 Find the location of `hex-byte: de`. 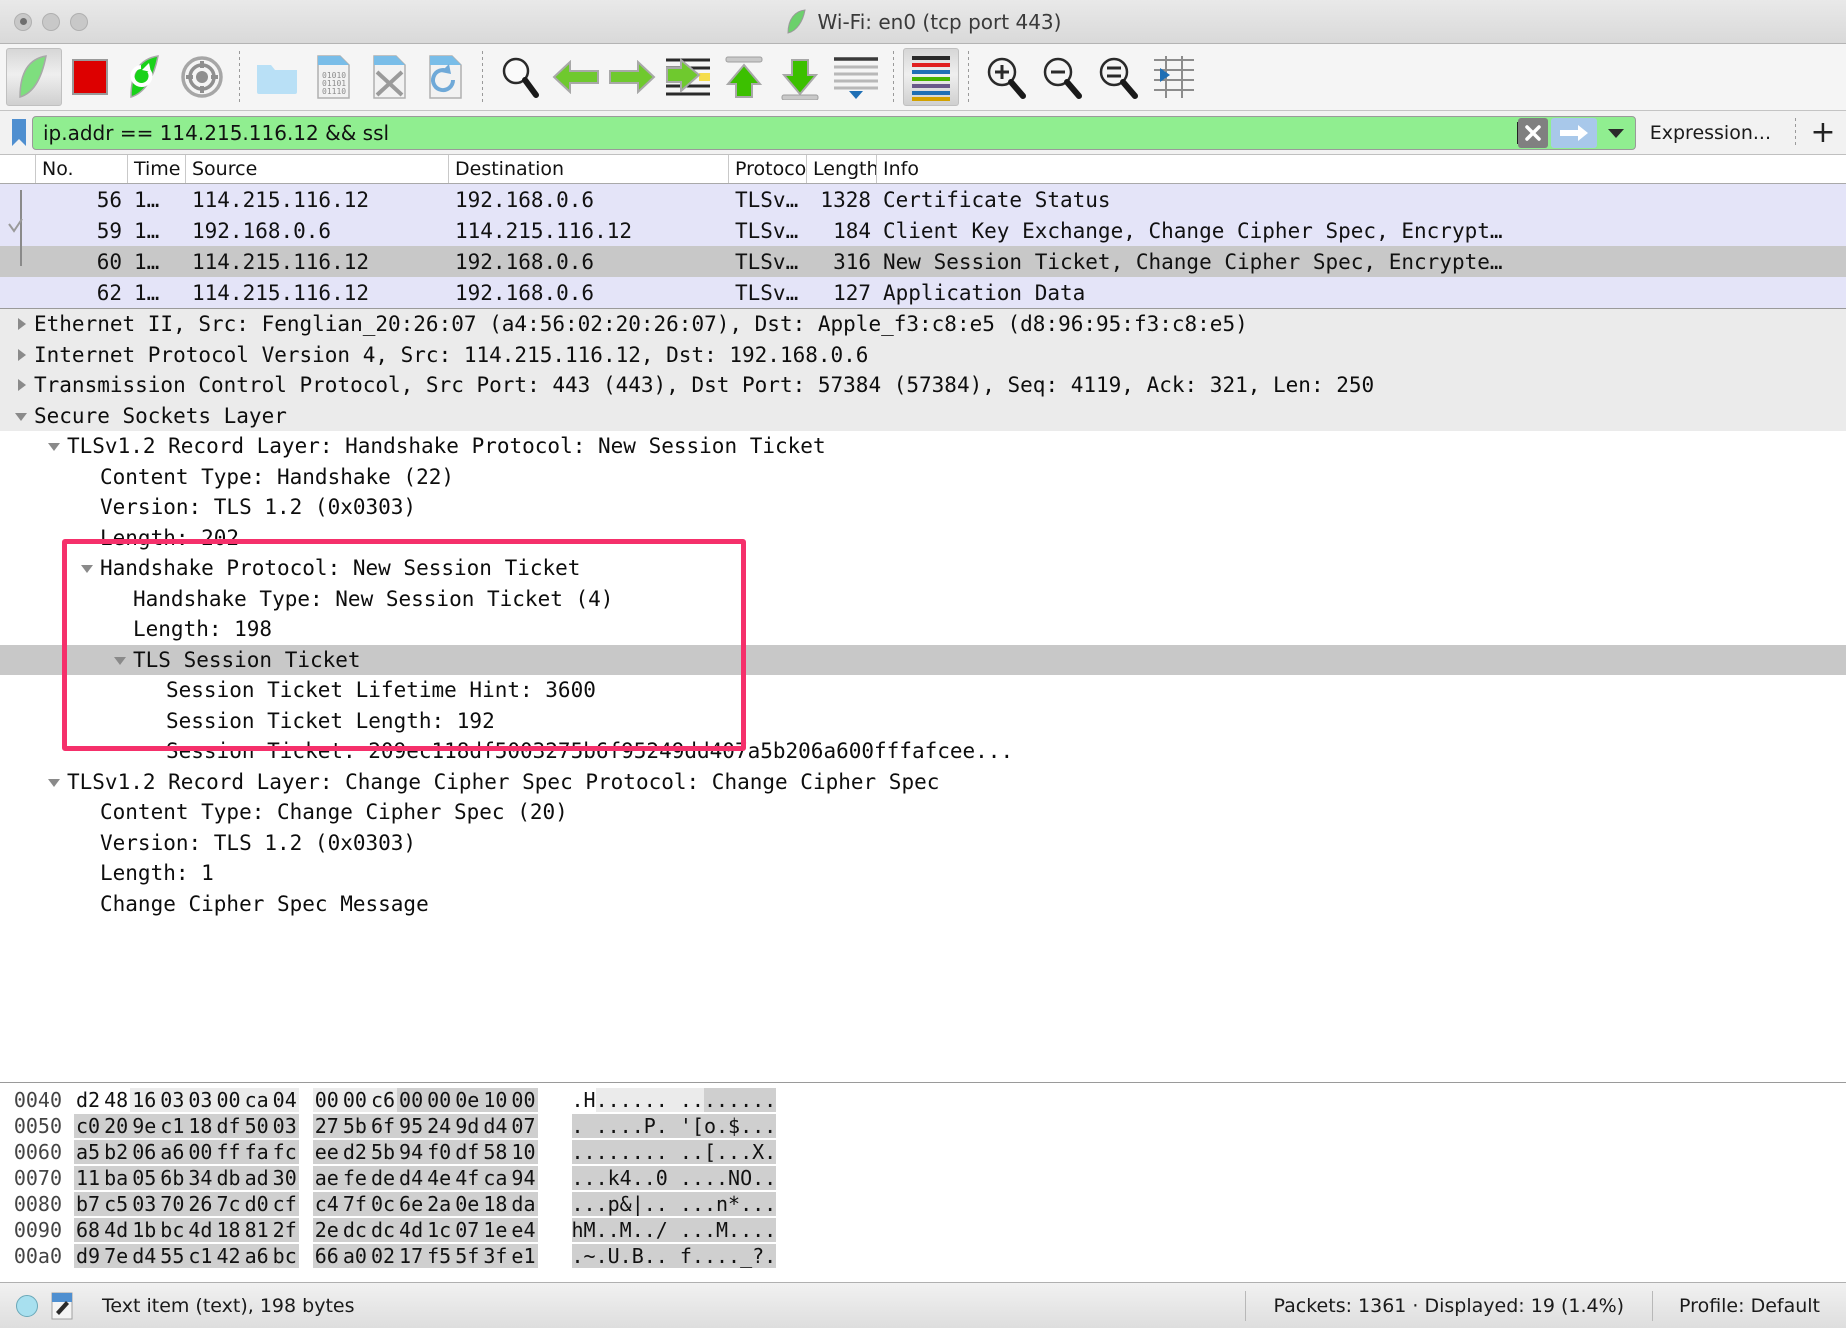

hex-byte: de is located at coordinates (383, 1178).